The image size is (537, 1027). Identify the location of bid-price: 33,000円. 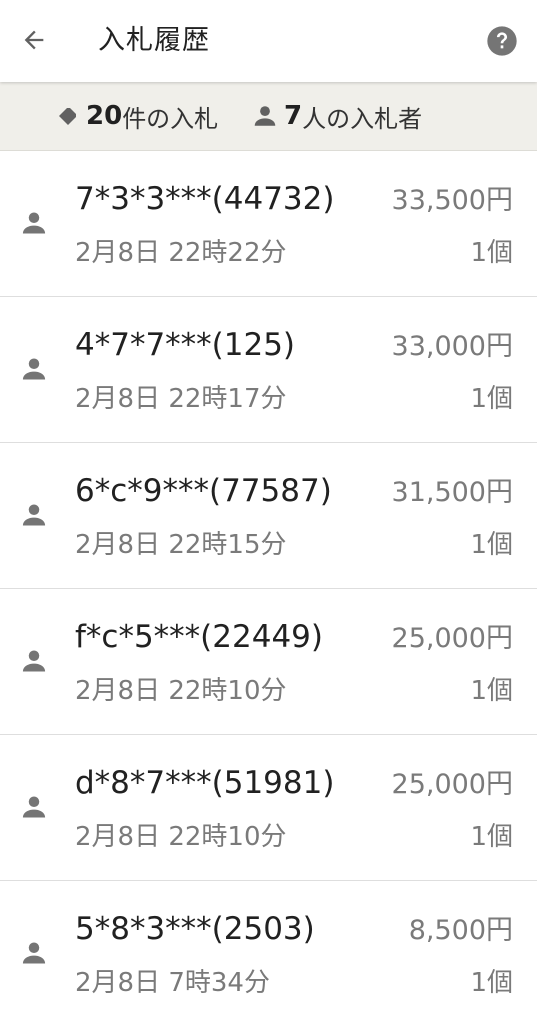
(452, 346).